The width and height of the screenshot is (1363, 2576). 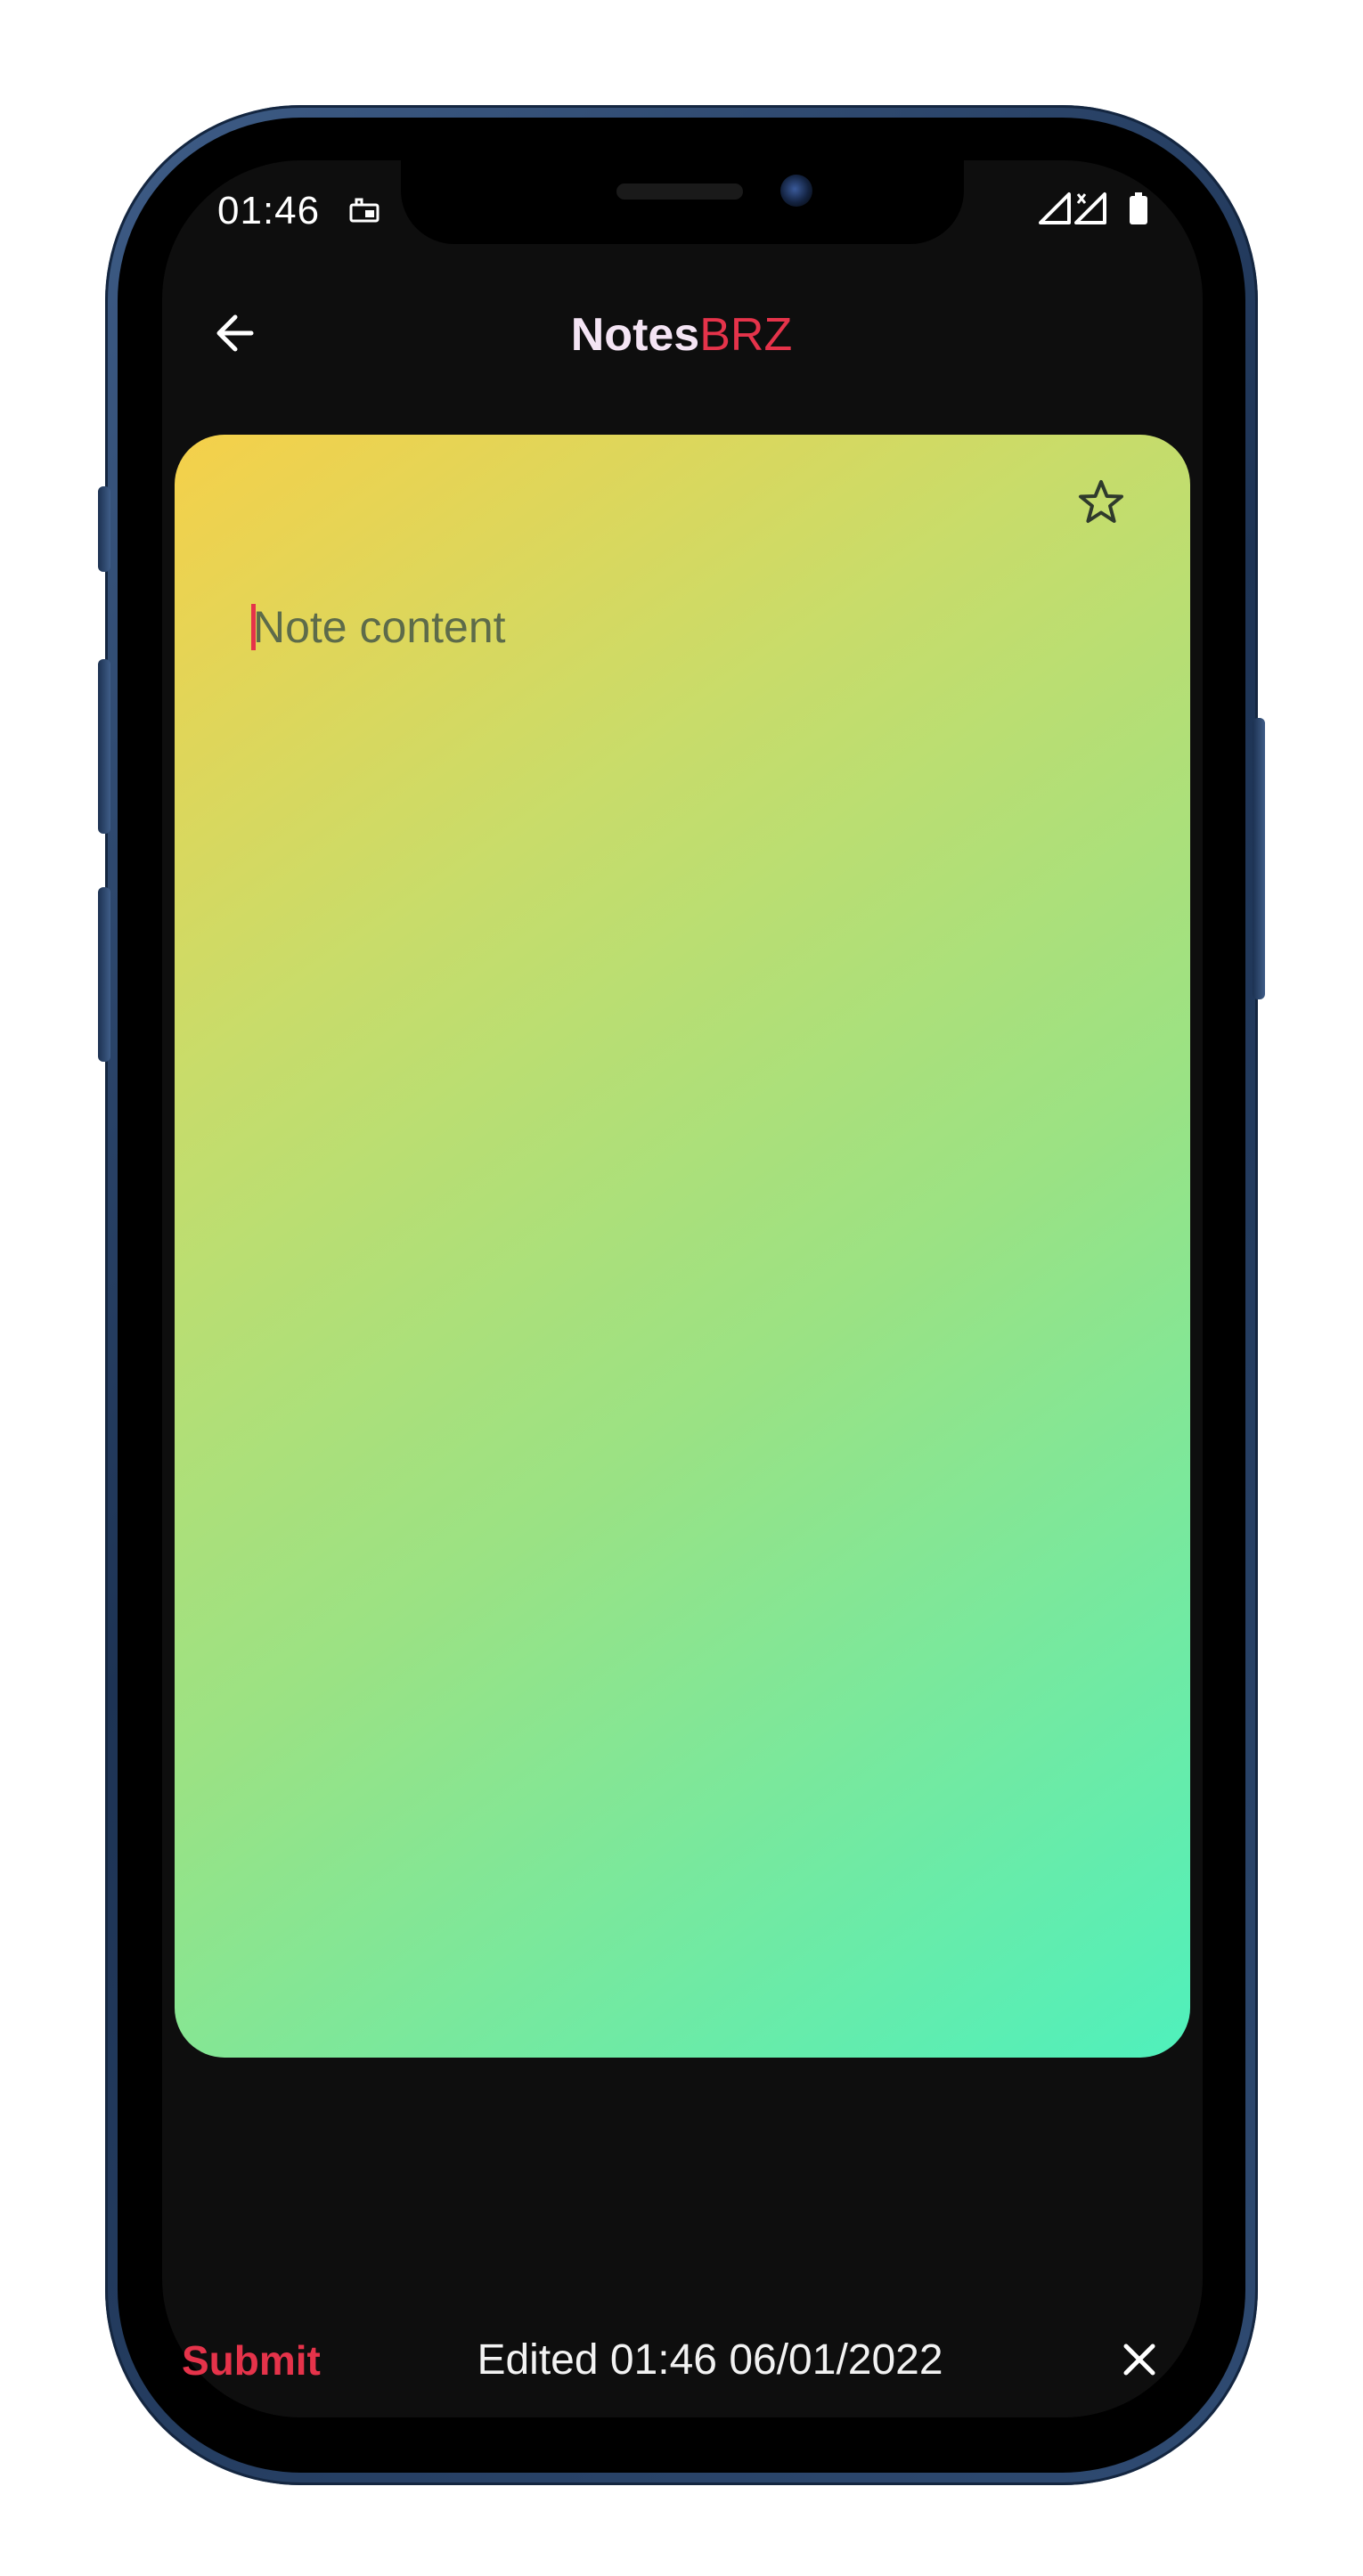 I want to click on front-camera, so click(x=796, y=191).